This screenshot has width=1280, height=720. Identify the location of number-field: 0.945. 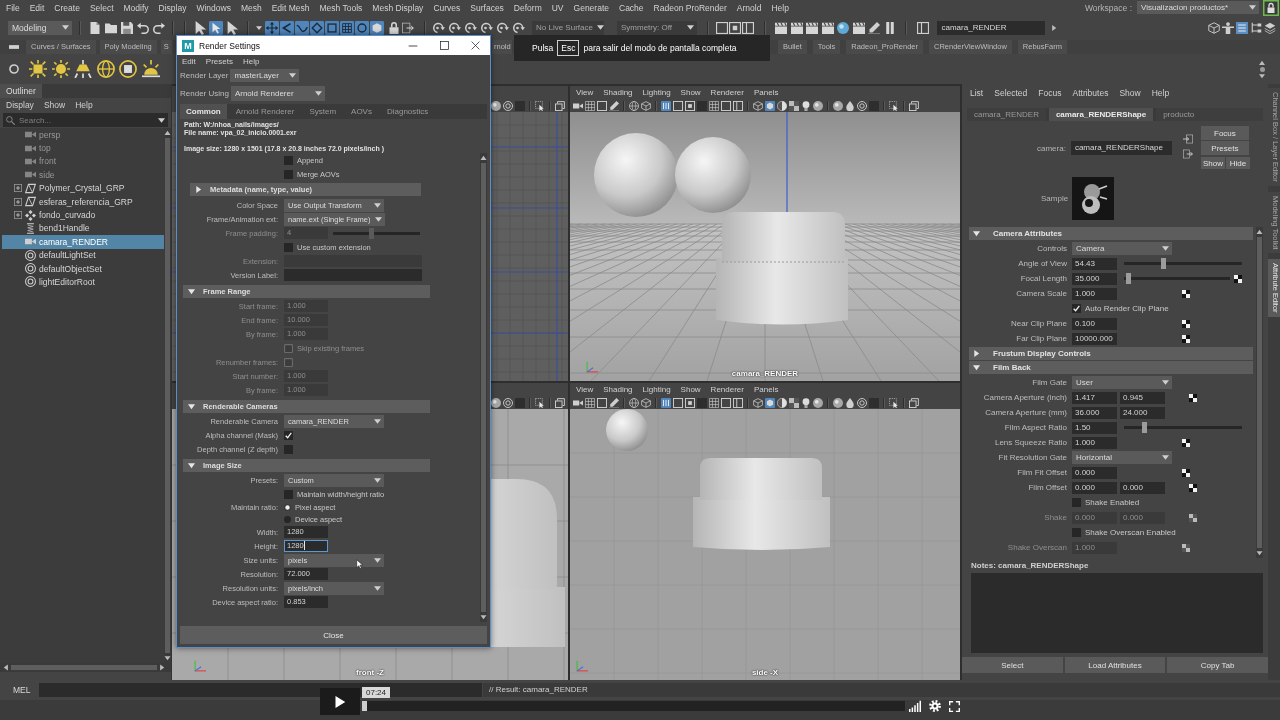
(1142, 397).